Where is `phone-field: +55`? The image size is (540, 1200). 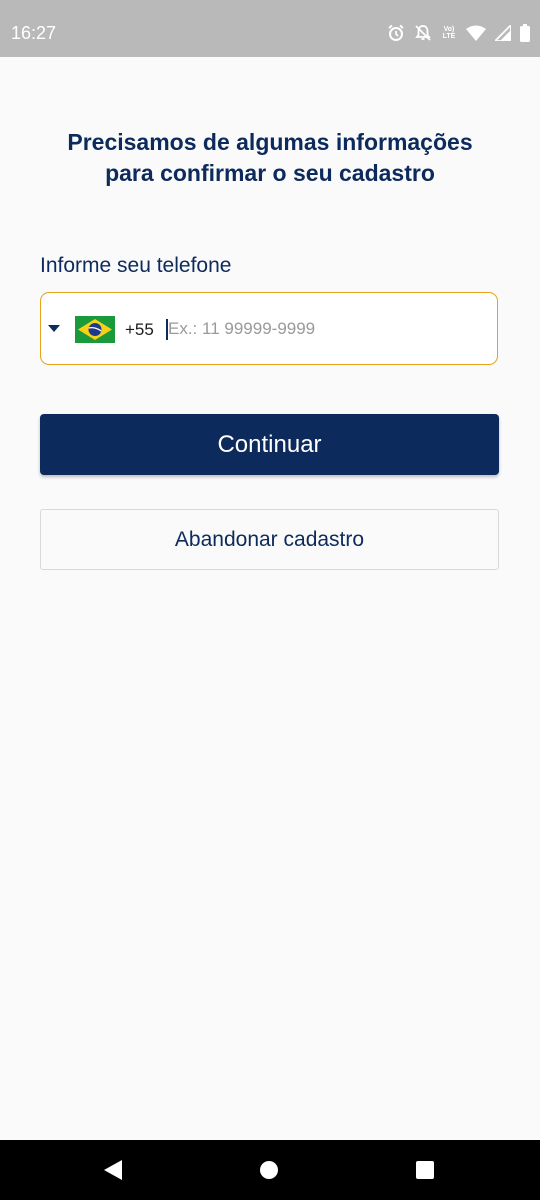 phone-field: +55 is located at coordinates (269, 328).